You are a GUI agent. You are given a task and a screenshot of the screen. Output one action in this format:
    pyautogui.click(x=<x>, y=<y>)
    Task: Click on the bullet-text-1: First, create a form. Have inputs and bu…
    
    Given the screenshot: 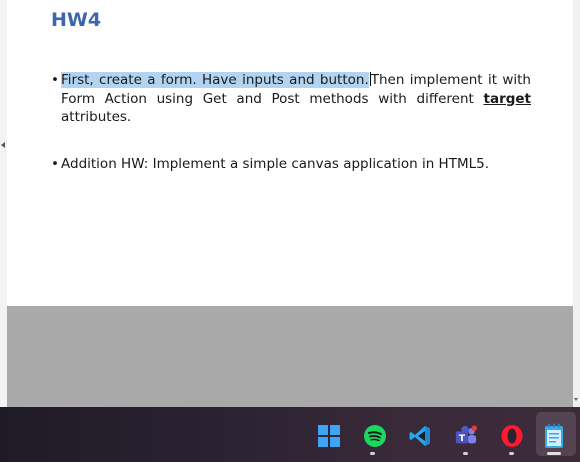 What is the action you would take?
    pyautogui.click(x=296, y=99)
    